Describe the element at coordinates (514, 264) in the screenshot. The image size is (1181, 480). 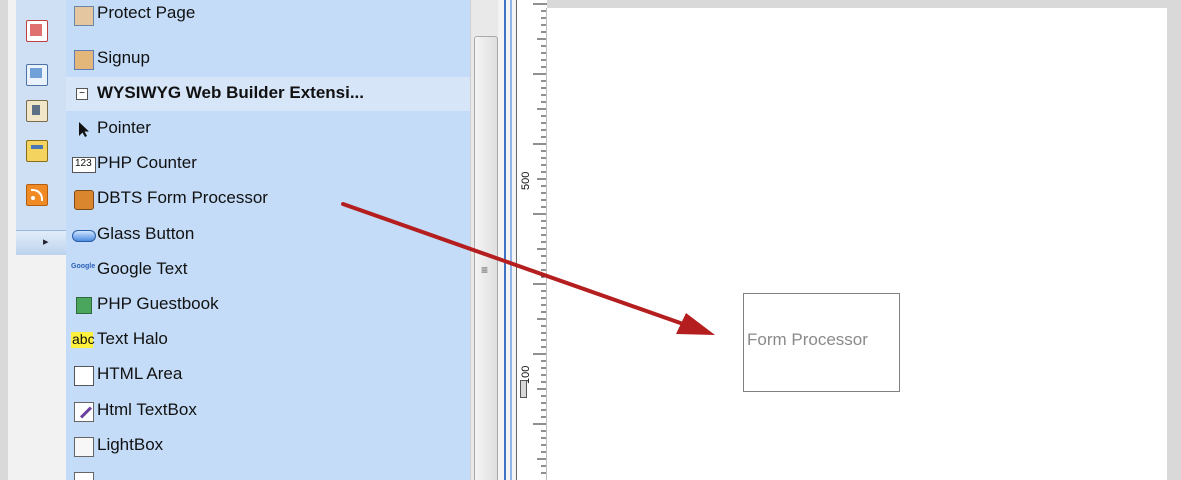
I see `drag-arrow-line` at that location.